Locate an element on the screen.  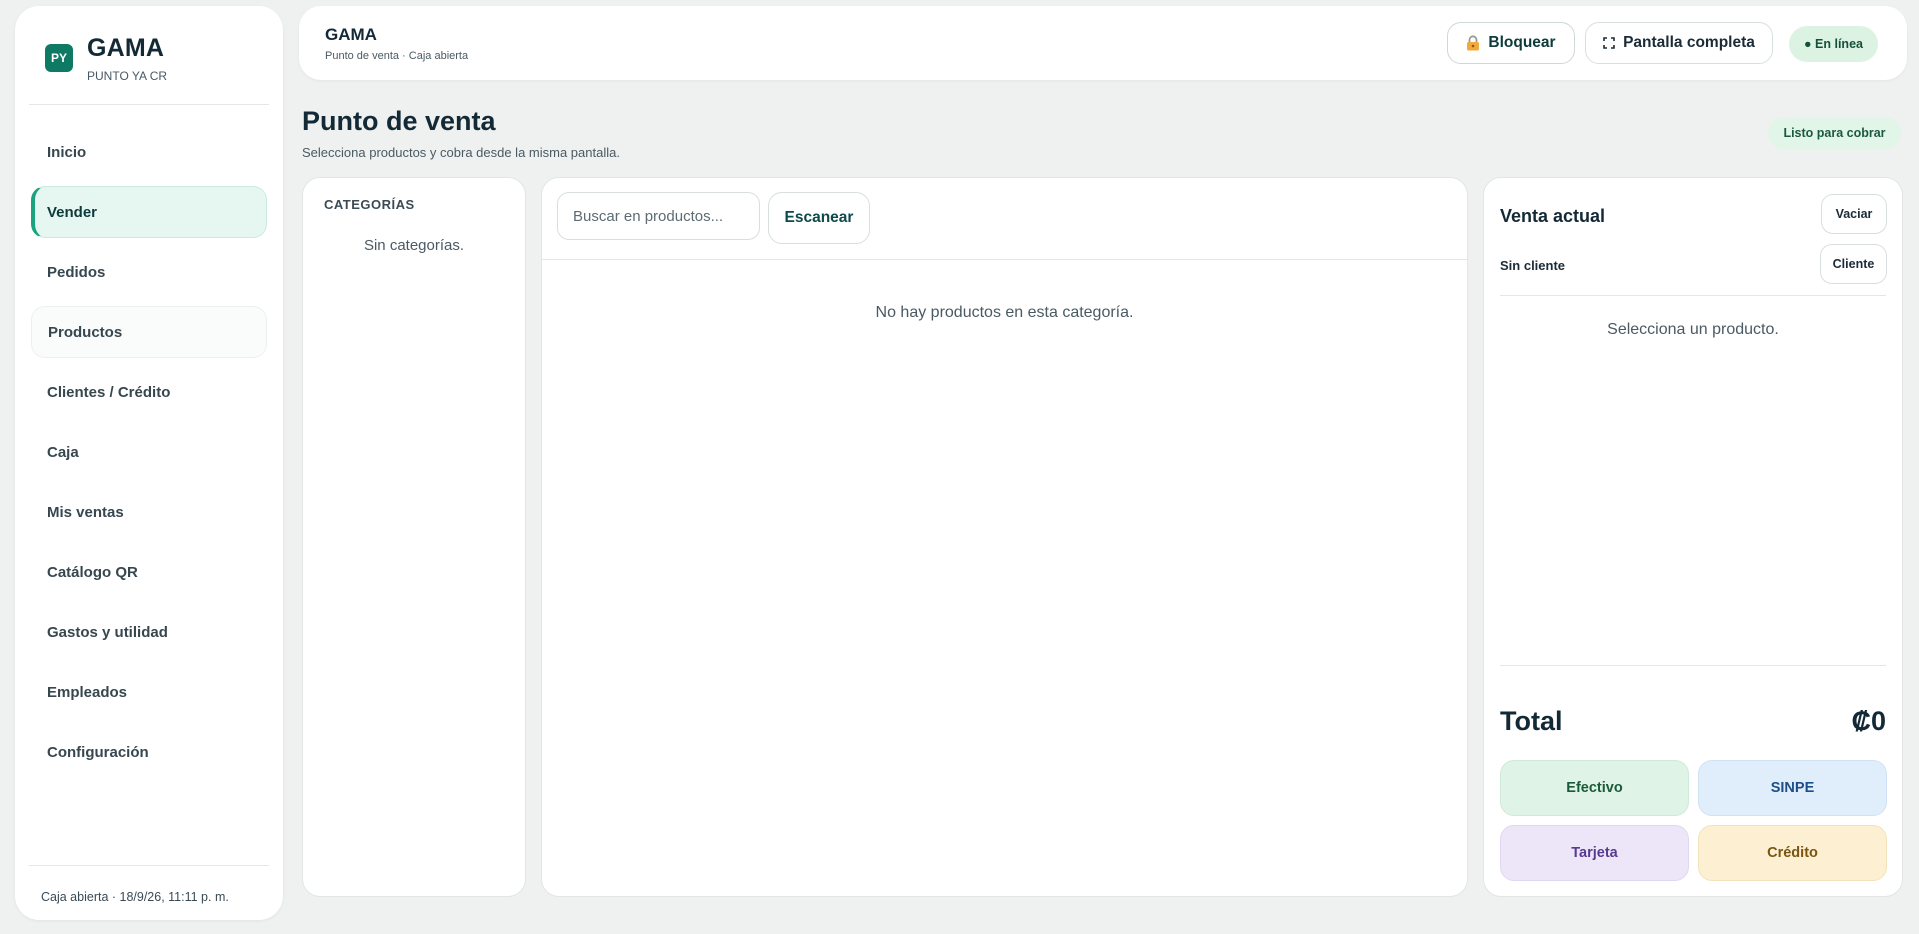
pay-cash-button: Efectivo is located at coordinates (1594, 788).